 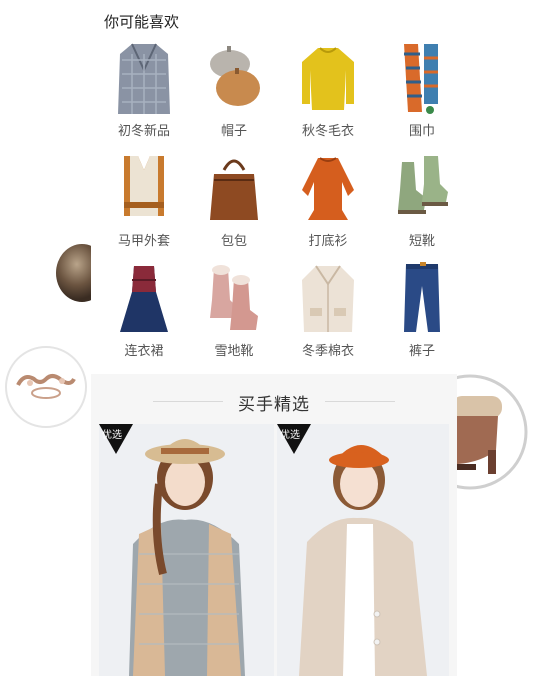 What do you see at coordinates (144, 186) in the screenshot?
I see `vest-icon` at bounding box center [144, 186].